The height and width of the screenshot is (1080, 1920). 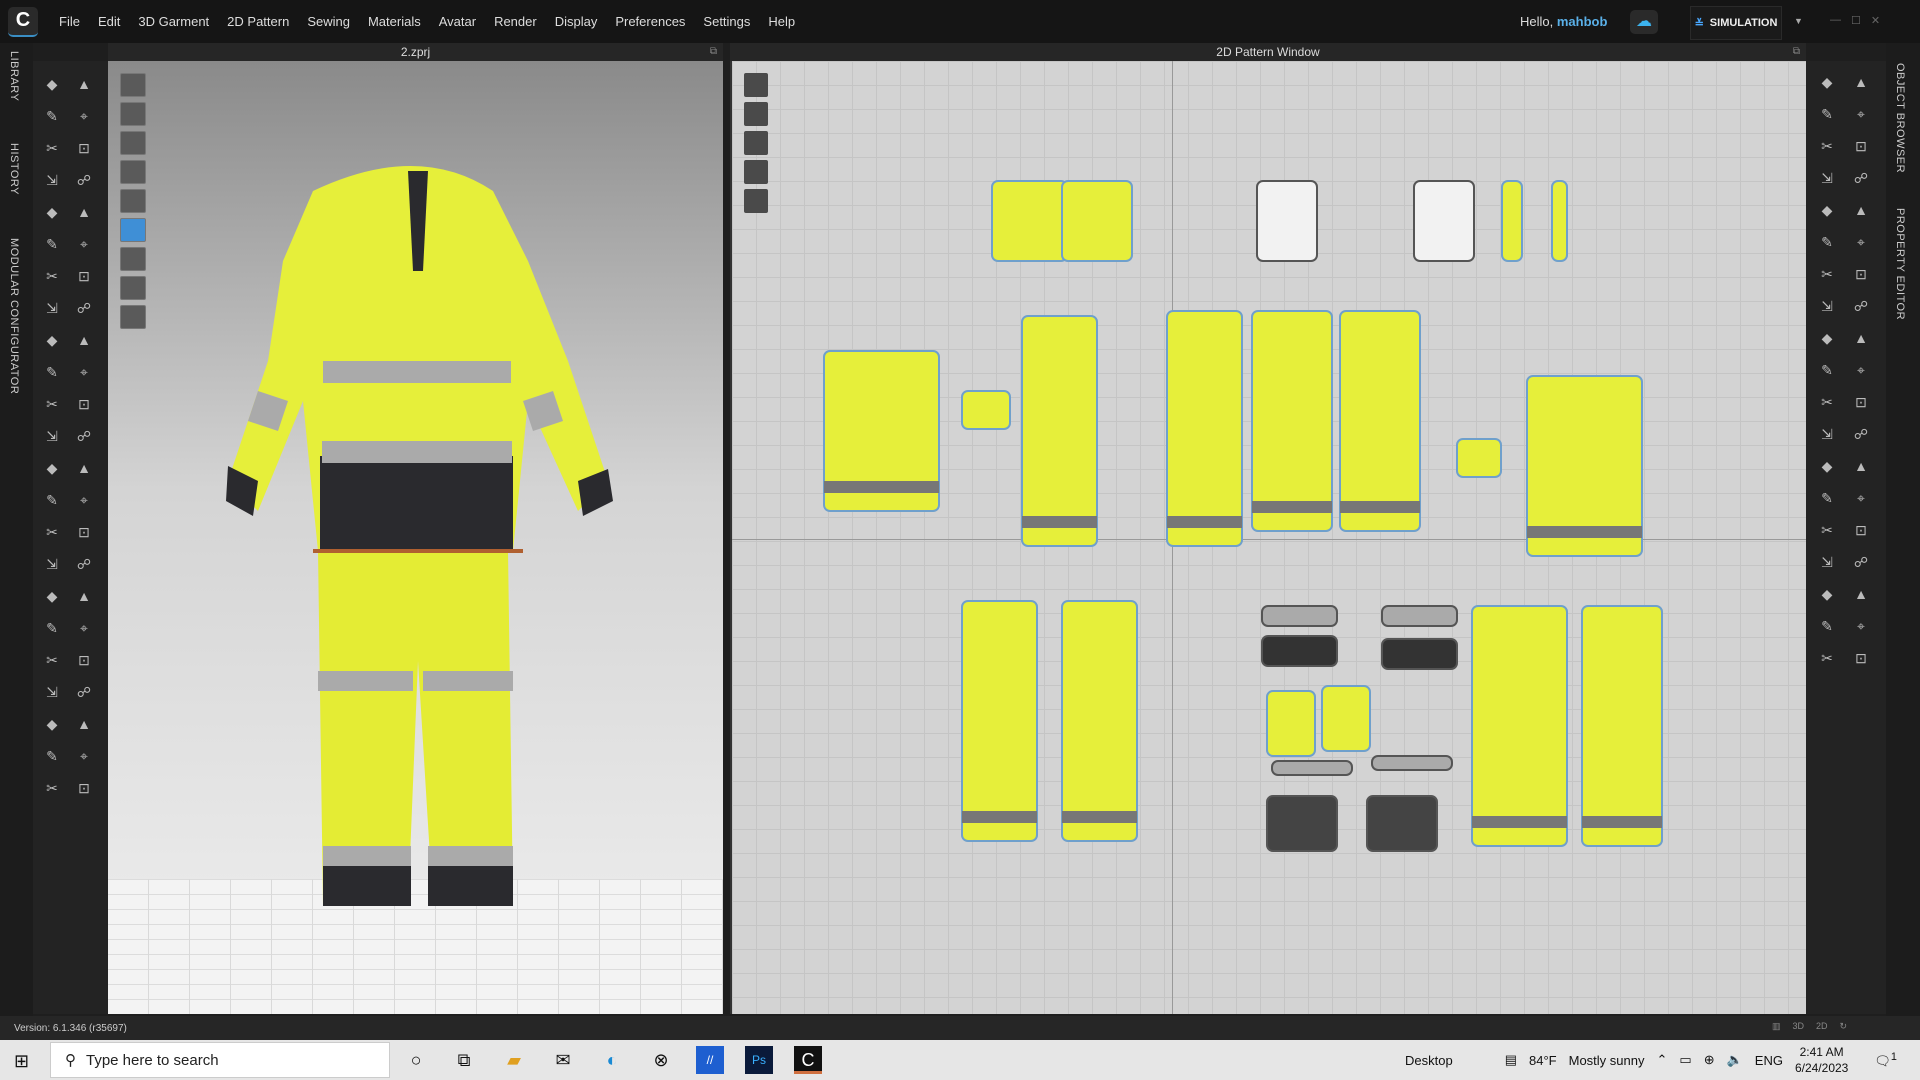 What do you see at coordinates (14, 316) in the screenshot?
I see `tab-modular-configurator: MODULAR CONFIGURATOR` at bounding box center [14, 316].